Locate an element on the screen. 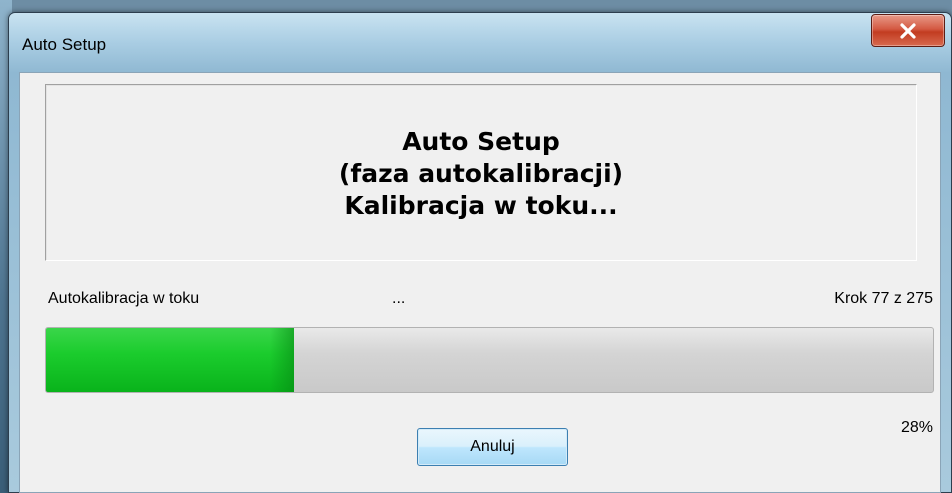  progress-bar is located at coordinates (489, 360).